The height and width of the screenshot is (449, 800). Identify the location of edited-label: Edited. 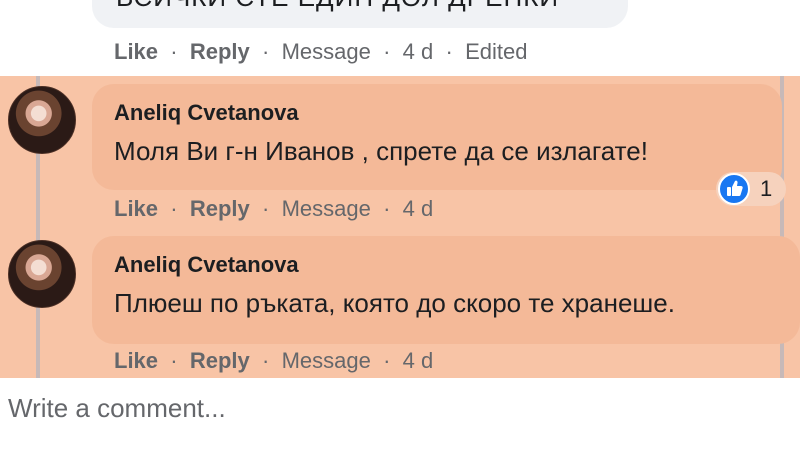
(496, 51).